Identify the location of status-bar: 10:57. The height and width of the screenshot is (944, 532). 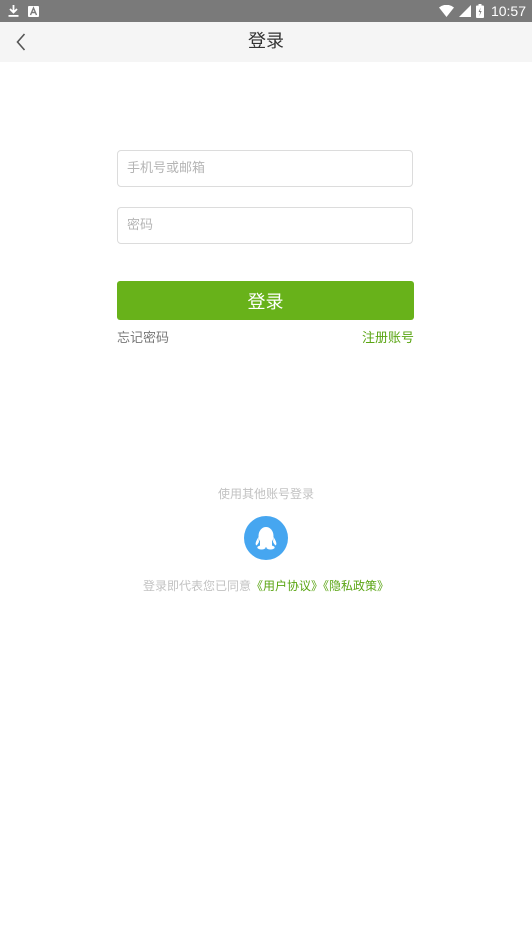
(266, 11).